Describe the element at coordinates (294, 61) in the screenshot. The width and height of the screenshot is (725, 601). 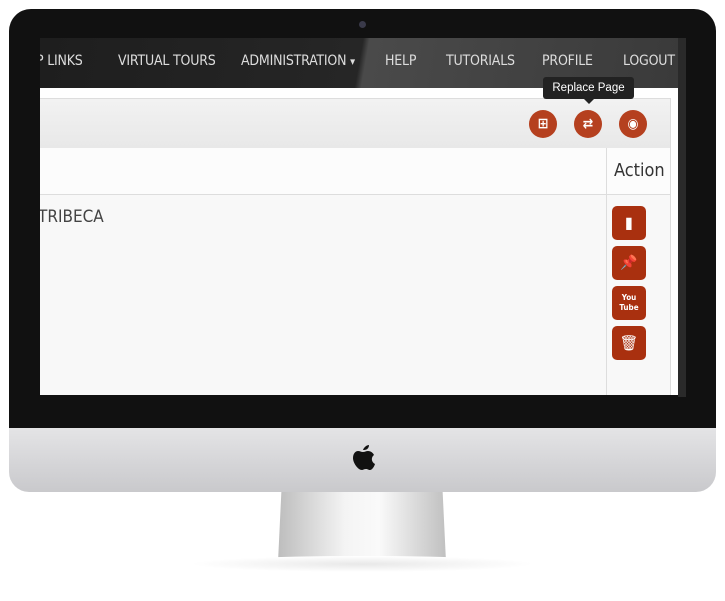
I see `nav-label: ADMINISTRATION` at that location.